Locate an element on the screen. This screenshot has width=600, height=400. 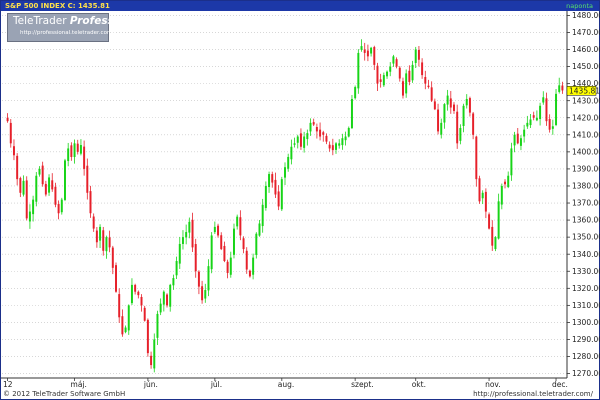
last-price-marker: 1435.81 is located at coordinates (583, 91).